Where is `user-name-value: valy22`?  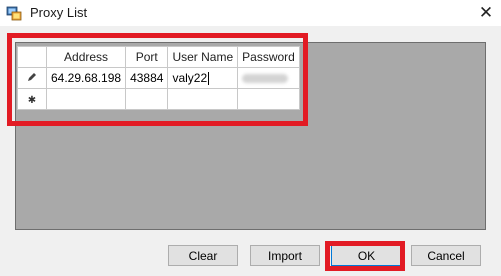
user-name-value: valy22 is located at coordinates (190, 77).